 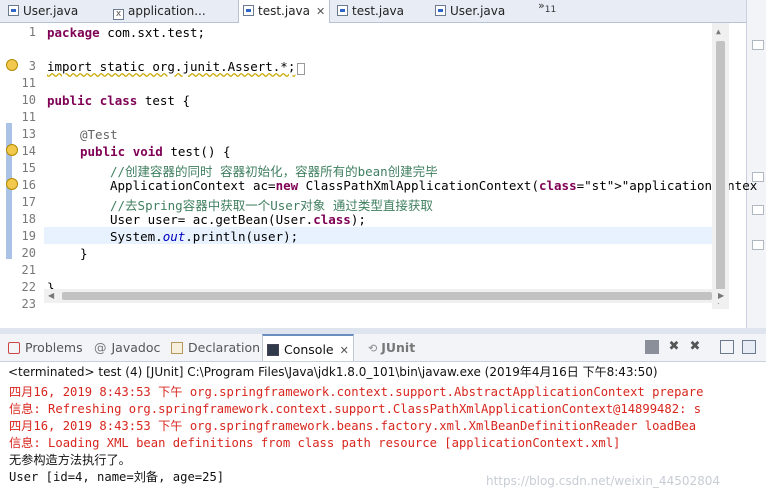 What do you see at coordinates (727, 347) in the screenshot?
I see `clear-console-icon` at bounding box center [727, 347].